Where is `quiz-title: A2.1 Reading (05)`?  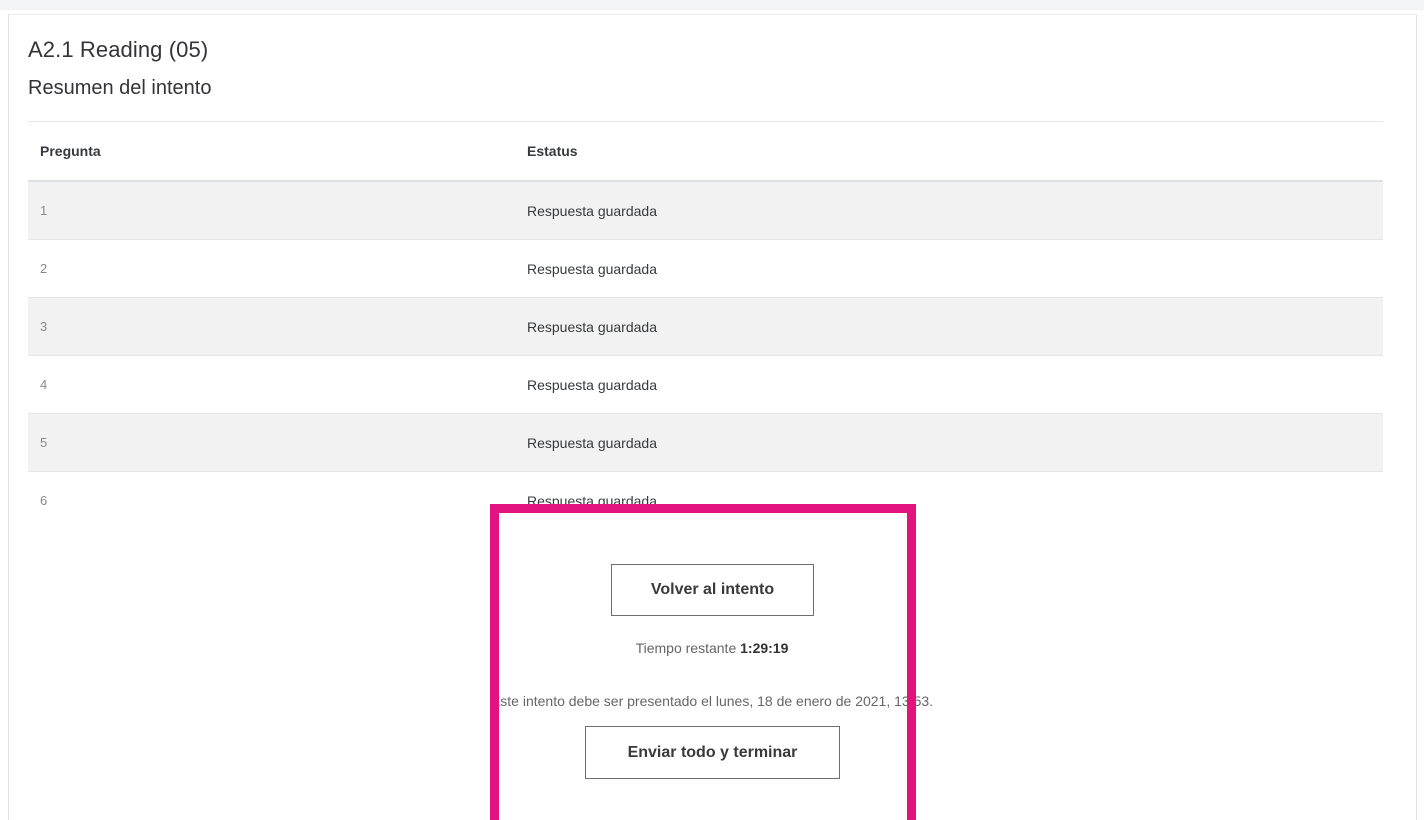 quiz-title: A2.1 Reading (05) is located at coordinates (118, 49).